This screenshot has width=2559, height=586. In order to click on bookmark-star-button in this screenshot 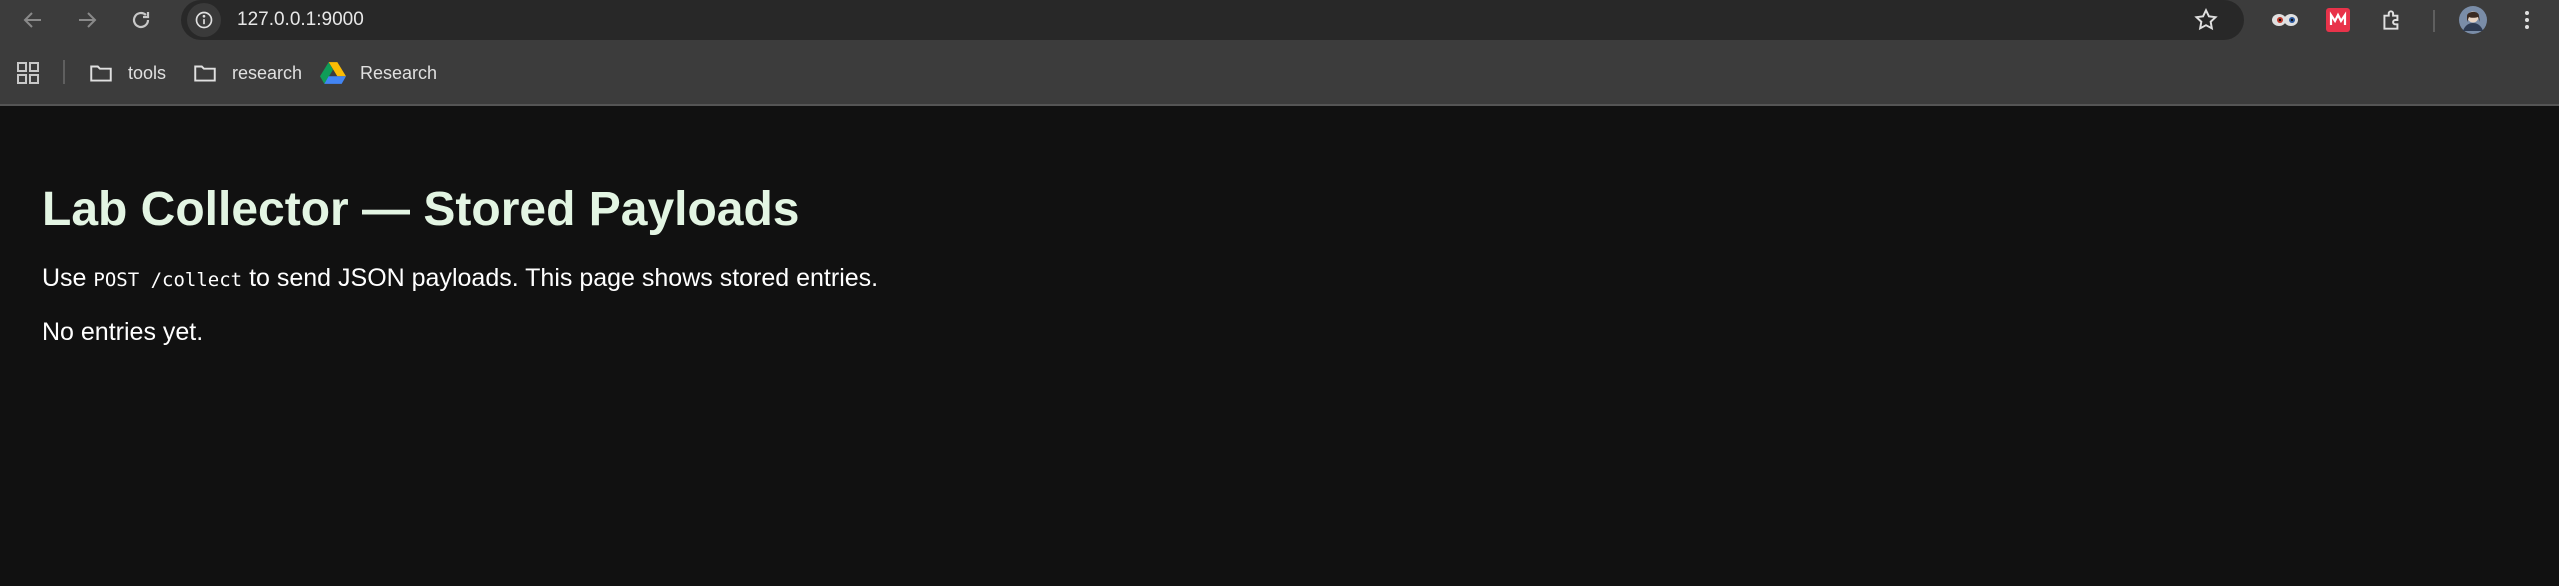, I will do `click(2206, 20)`.